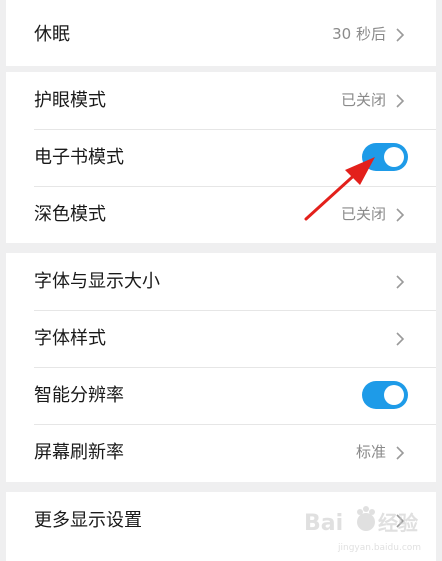 This screenshot has height=561, width=442. What do you see at coordinates (398, 523) in the screenshot?
I see `svg-text: 经验` at bounding box center [398, 523].